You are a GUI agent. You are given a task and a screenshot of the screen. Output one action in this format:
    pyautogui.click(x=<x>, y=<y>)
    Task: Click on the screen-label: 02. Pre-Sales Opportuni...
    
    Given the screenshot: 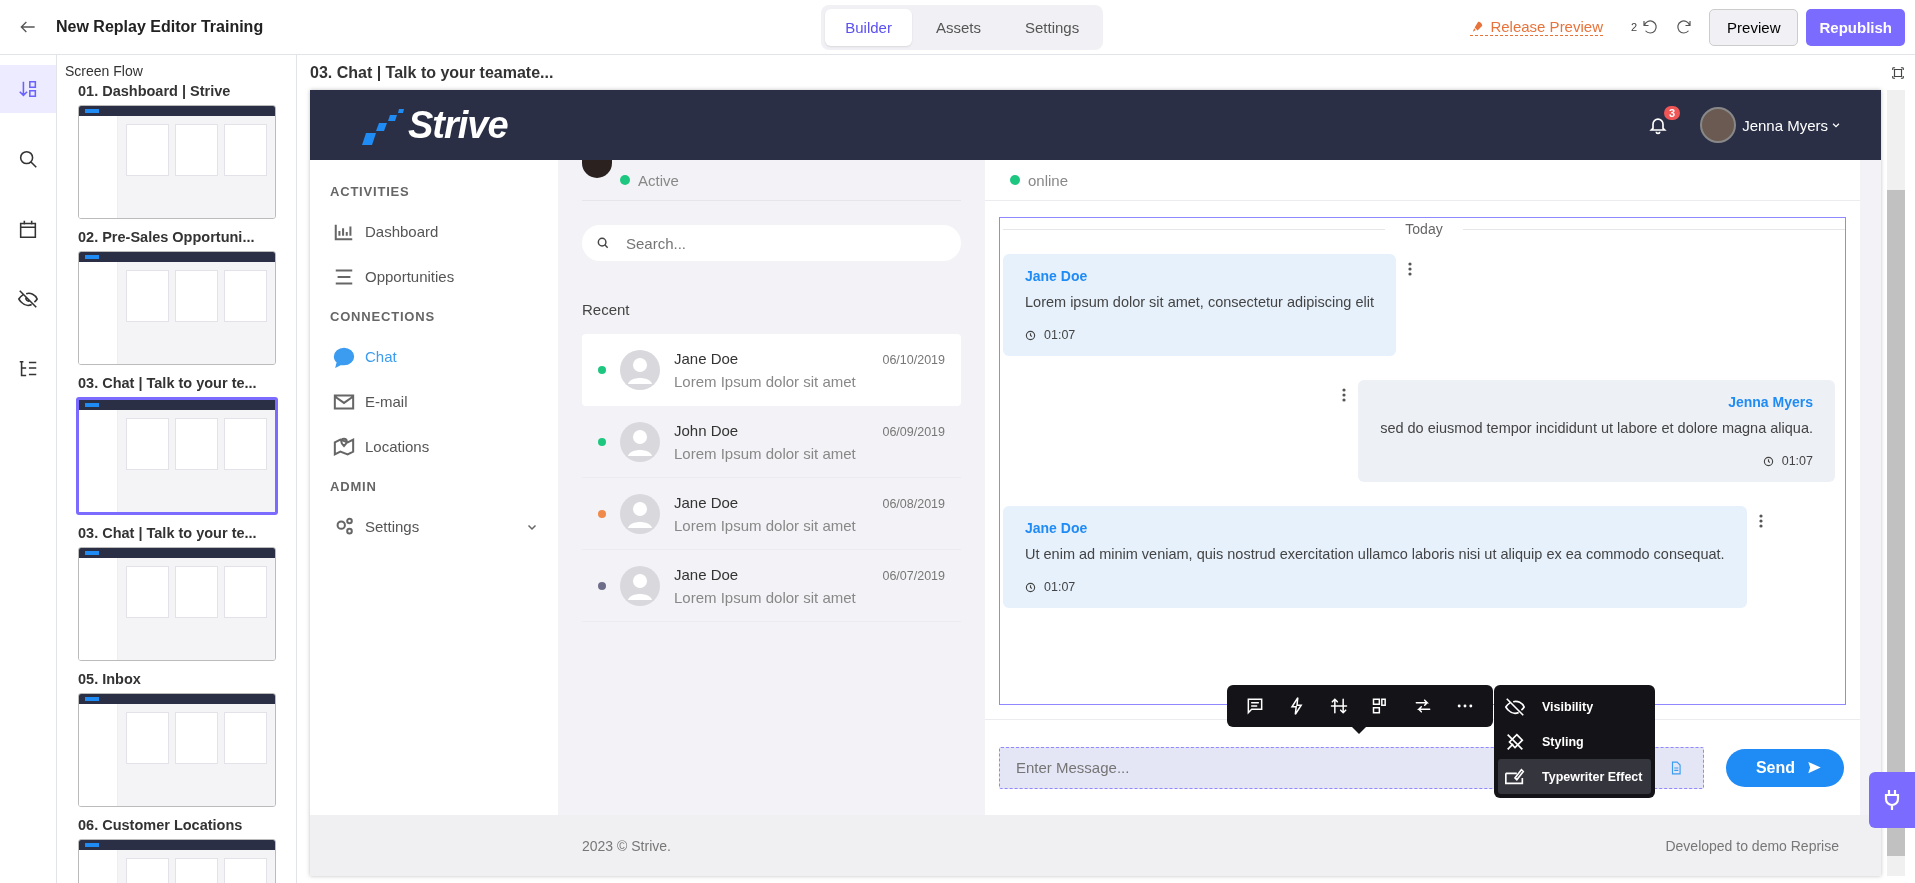 What is the action you would take?
    pyautogui.click(x=167, y=237)
    